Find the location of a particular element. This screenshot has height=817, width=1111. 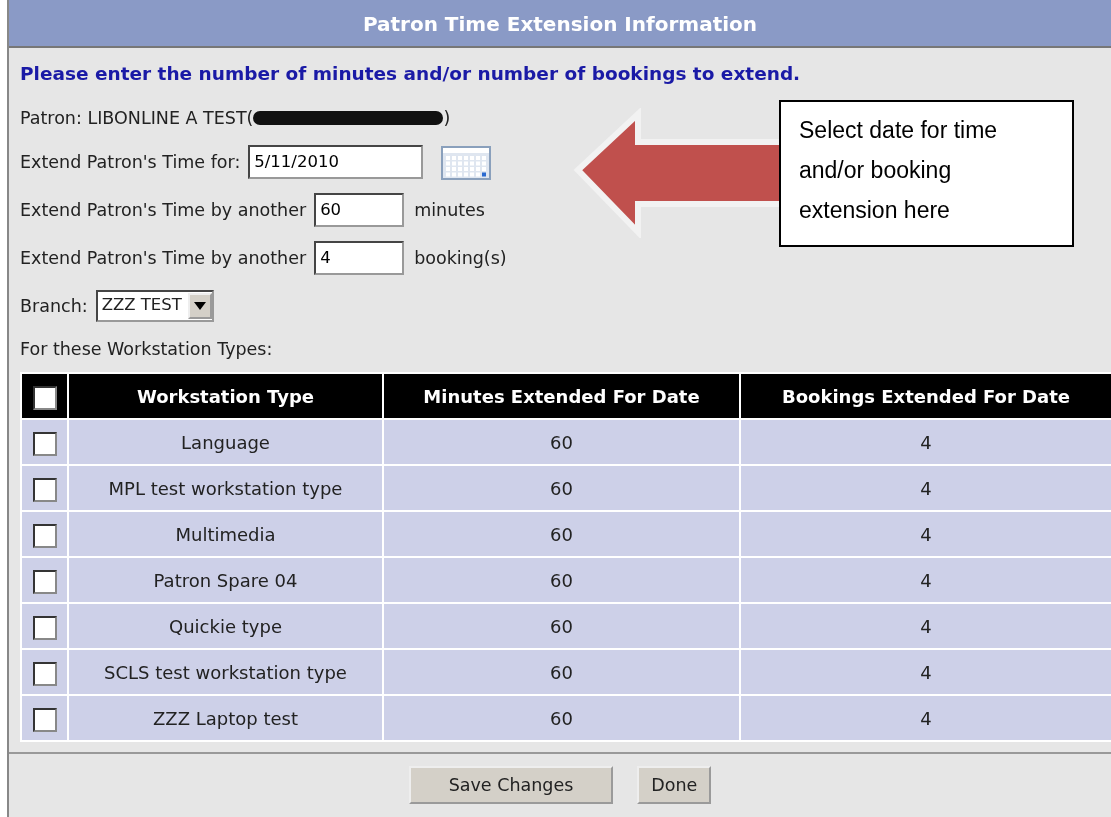

table-cell: Quickie type is located at coordinates (225, 626).